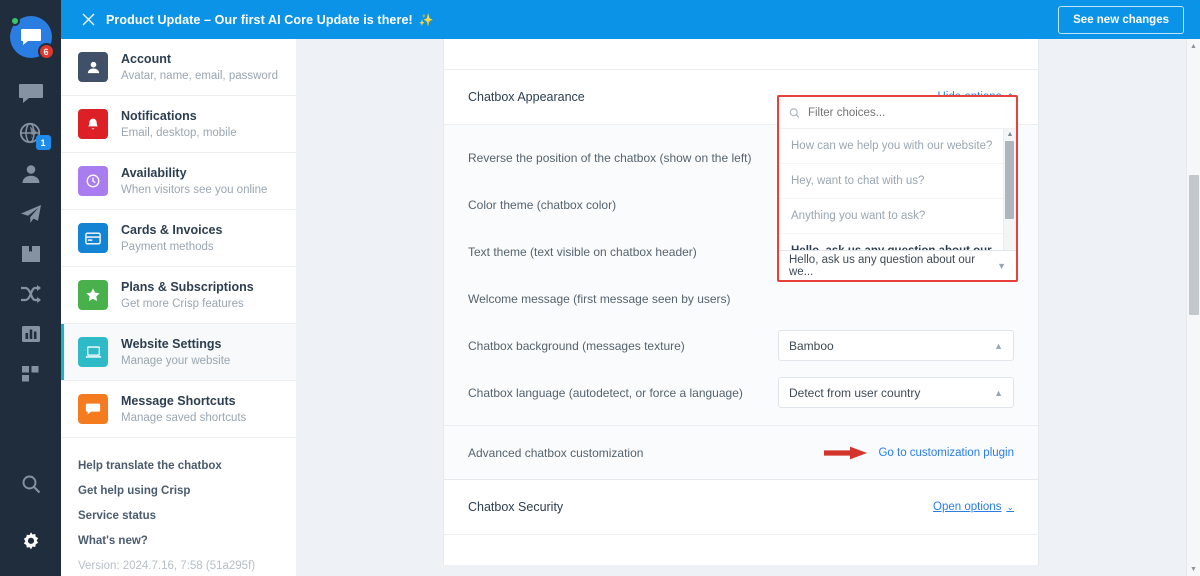 The width and height of the screenshot is (1200, 576). I want to click on dropdown-scroll-thumb, so click(1009, 180).